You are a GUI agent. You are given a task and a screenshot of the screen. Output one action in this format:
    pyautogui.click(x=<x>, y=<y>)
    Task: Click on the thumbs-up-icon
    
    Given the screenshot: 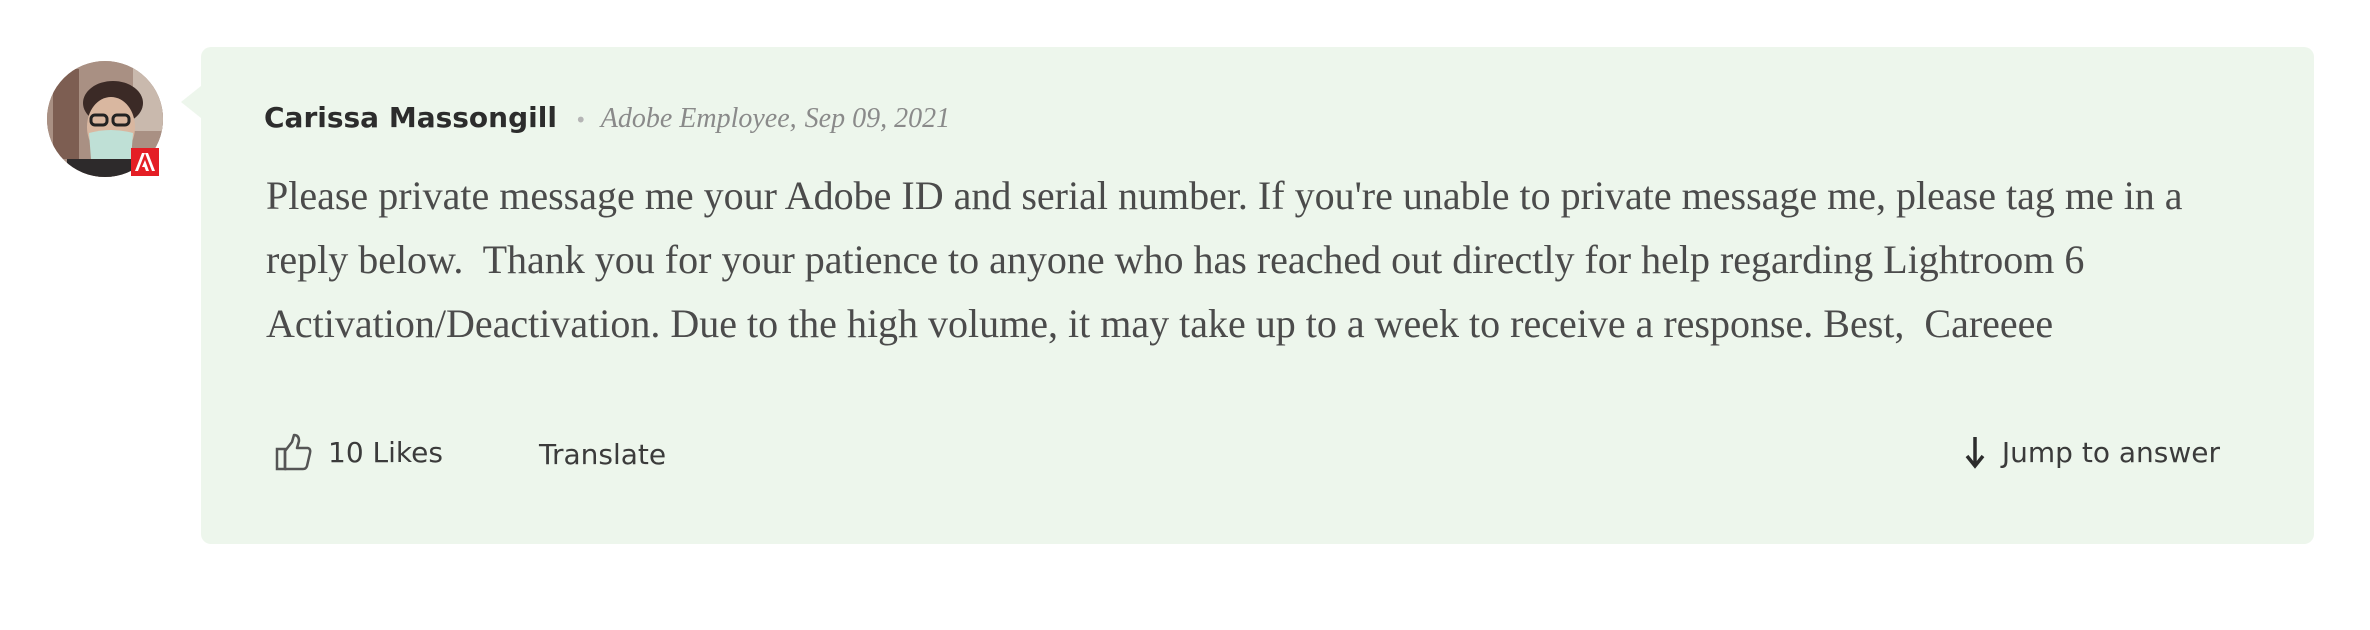 What is the action you would take?
    pyautogui.click(x=294, y=452)
    